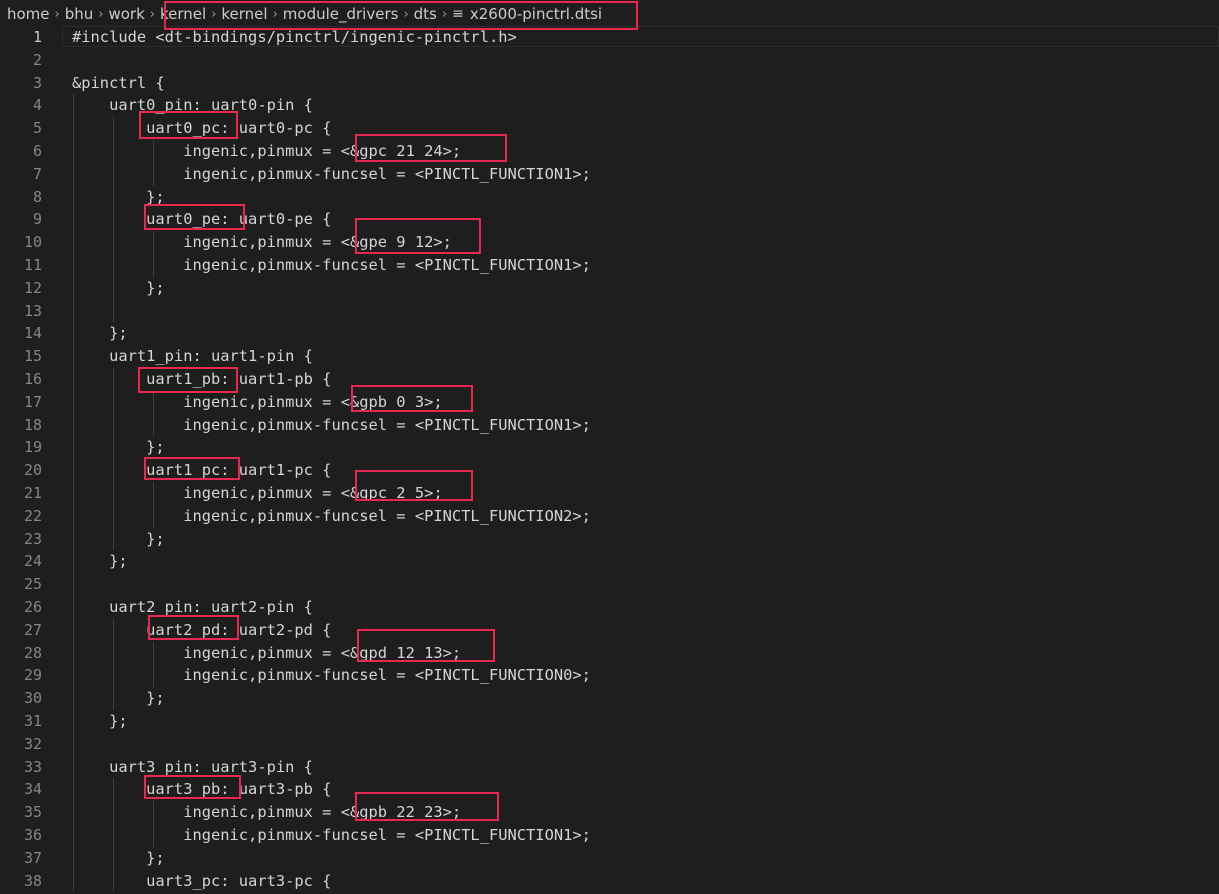 The width and height of the screenshot is (1219, 894). What do you see at coordinates (609, 105) in the screenshot?
I see `code-line: 4 uart0_pin: uart0-pin {` at bounding box center [609, 105].